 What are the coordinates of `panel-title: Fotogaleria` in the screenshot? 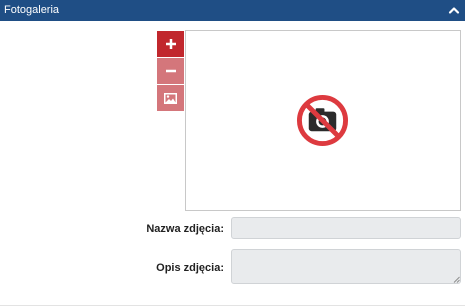 It's located at (32, 10).